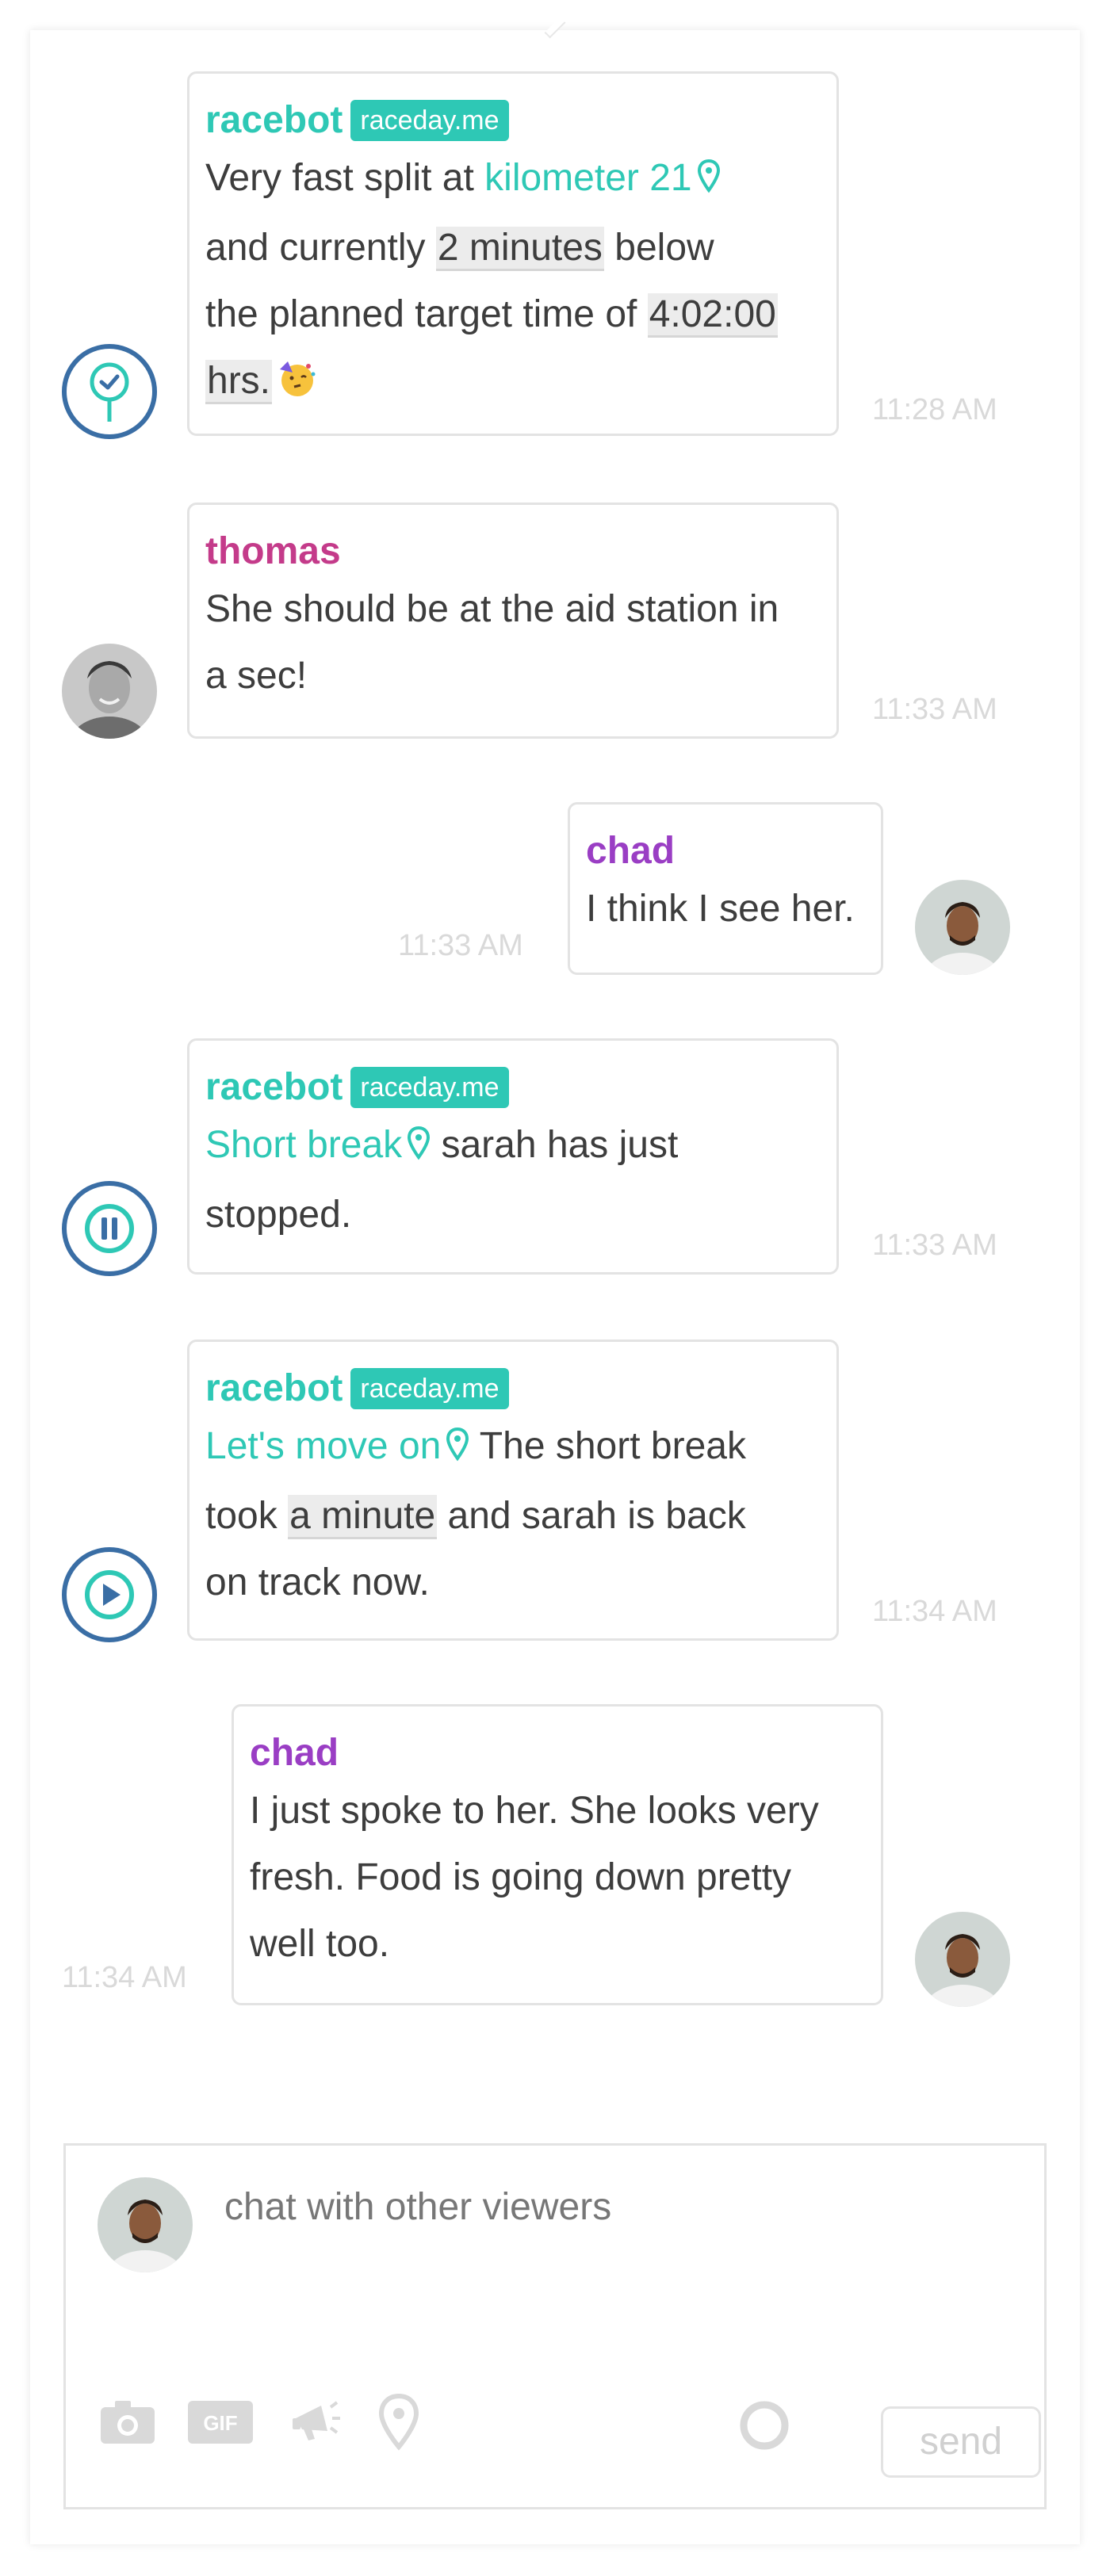 This screenshot has width=1110, height=2576. Describe the element at coordinates (555, 2326) in the screenshot. I see `chat-composer: chat with other viewers GIF send` at that location.